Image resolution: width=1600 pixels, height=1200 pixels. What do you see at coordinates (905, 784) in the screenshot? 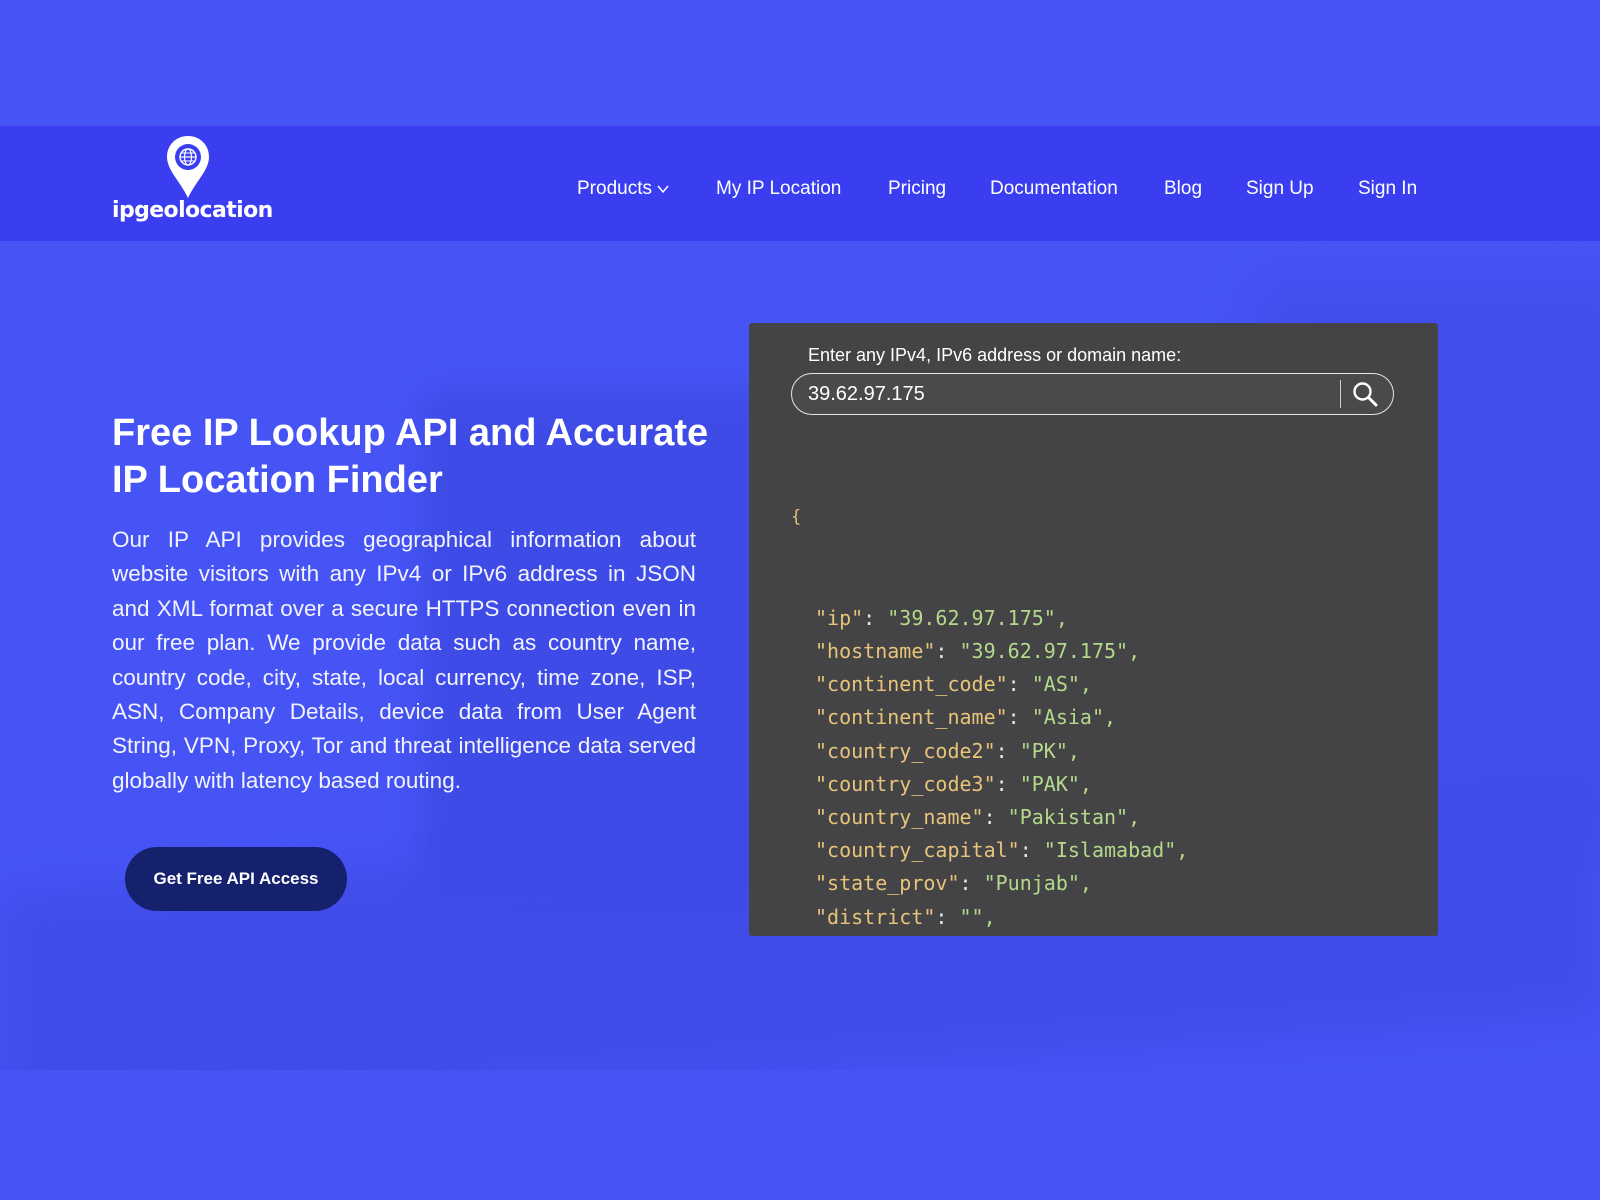
I see `json-key: "country_code3"` at bounding box center [905, 784].